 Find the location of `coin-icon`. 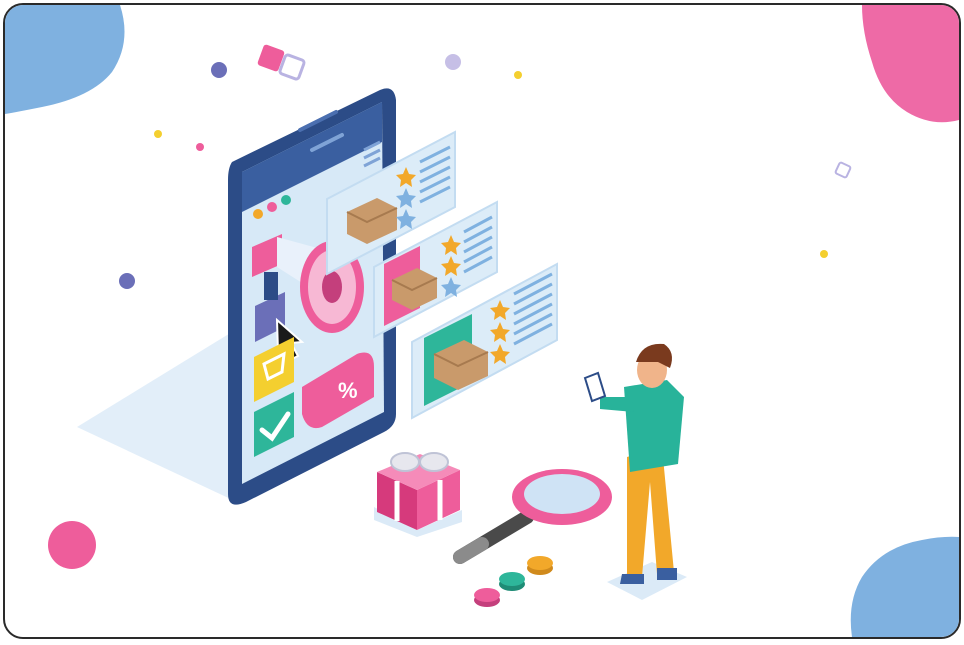

coin-icon is located at coordinates (513, 581).